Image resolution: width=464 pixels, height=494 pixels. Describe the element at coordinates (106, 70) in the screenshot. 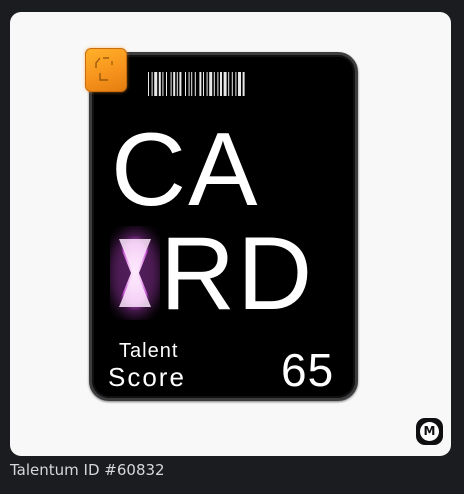

I see `chip-icon` at that location.